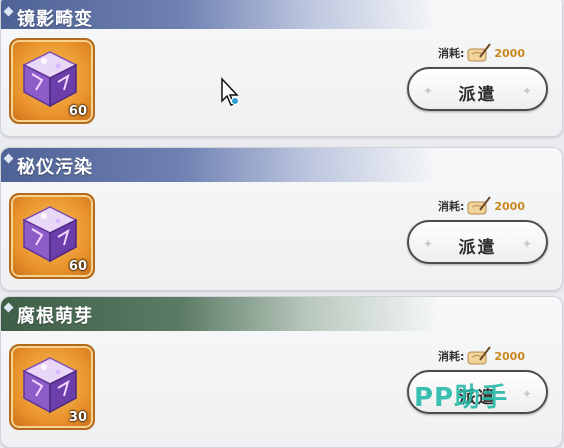  Describe the element at coordinates (55, 167) in the screenshot. I see `mission-title: 秘仪污染` at that location.